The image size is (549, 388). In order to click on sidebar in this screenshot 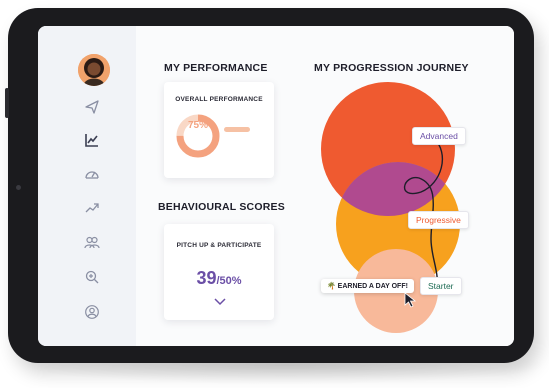, I will do `click(87, 186)`.